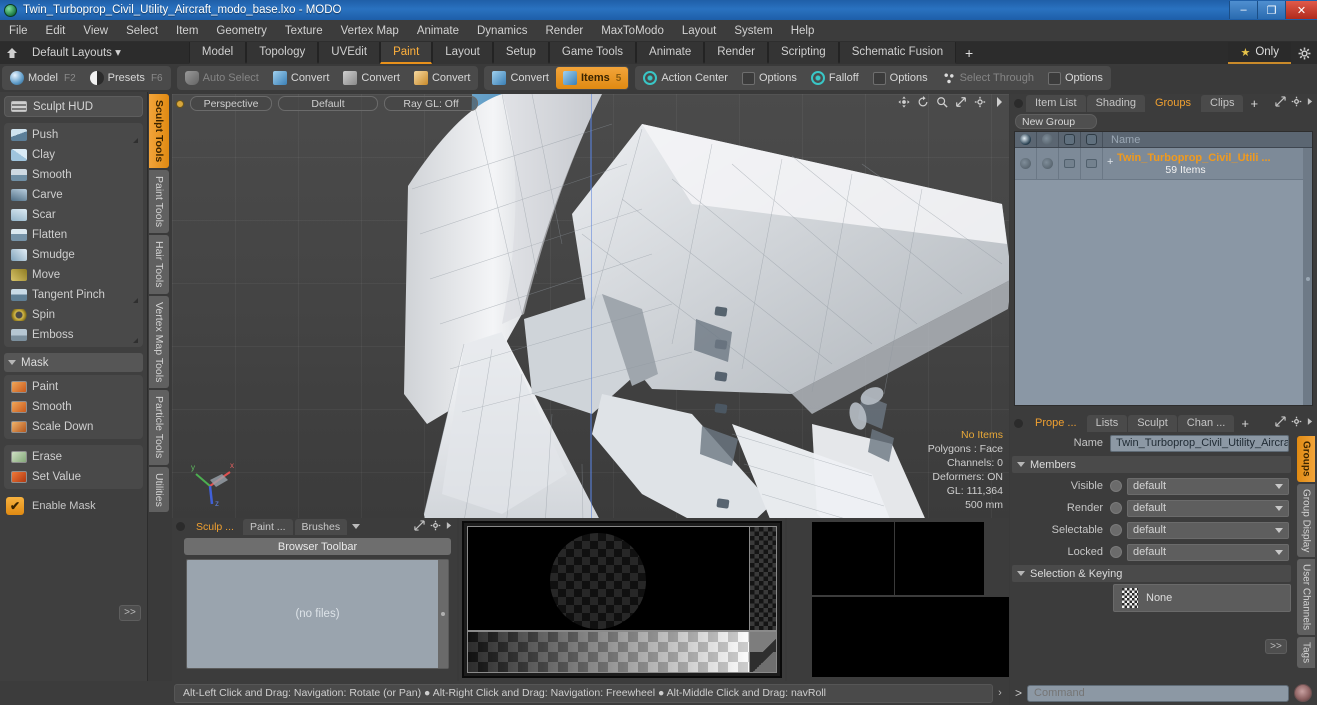  What do you see at coordinates (1245, 423) in the screenshot?
I see `add-properties-tab-button: +` at bounding box center [1245, 423].